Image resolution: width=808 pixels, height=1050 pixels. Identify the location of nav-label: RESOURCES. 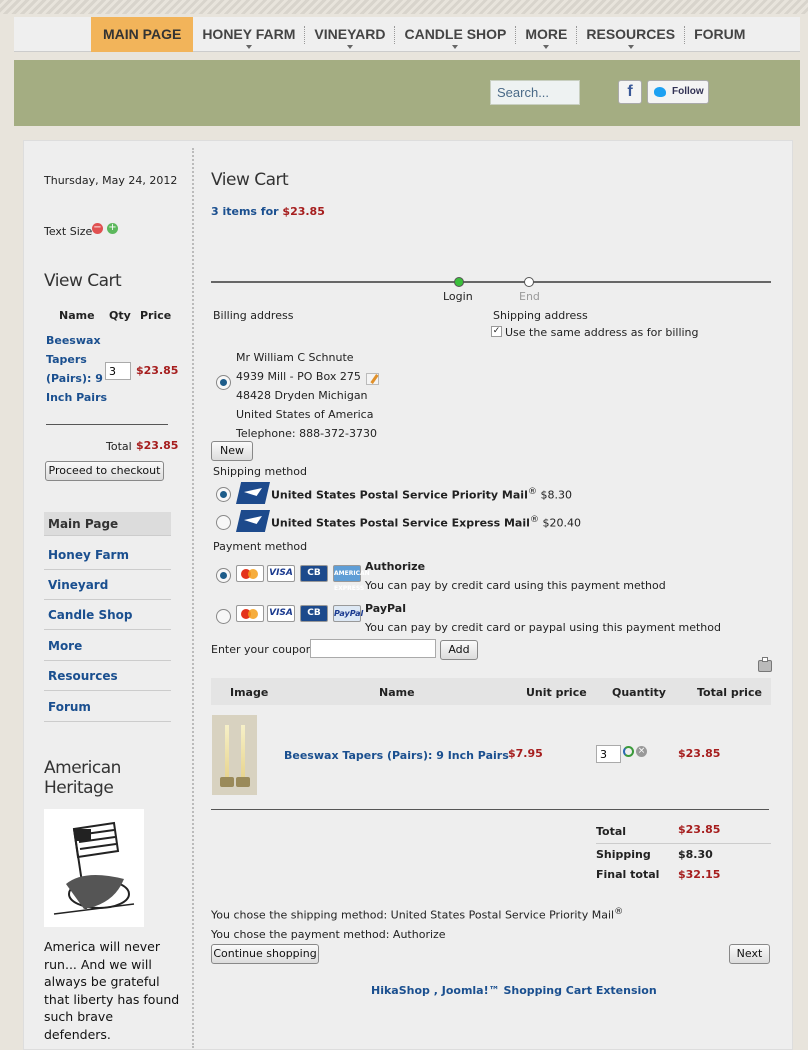
(631, 34).